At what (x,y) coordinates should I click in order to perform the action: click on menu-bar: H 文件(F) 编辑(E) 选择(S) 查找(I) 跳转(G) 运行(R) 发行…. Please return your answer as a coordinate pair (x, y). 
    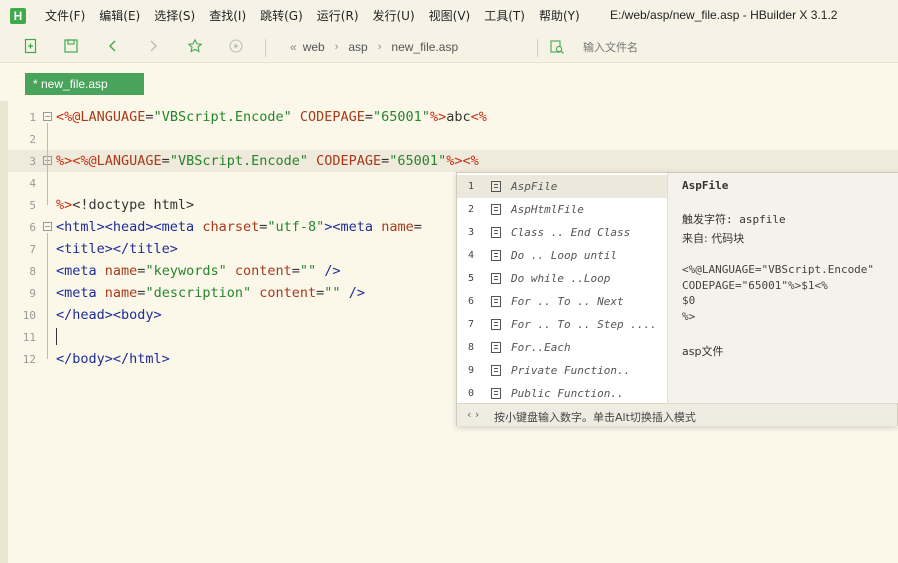
    Looking at the image, I should click on (449, 15).